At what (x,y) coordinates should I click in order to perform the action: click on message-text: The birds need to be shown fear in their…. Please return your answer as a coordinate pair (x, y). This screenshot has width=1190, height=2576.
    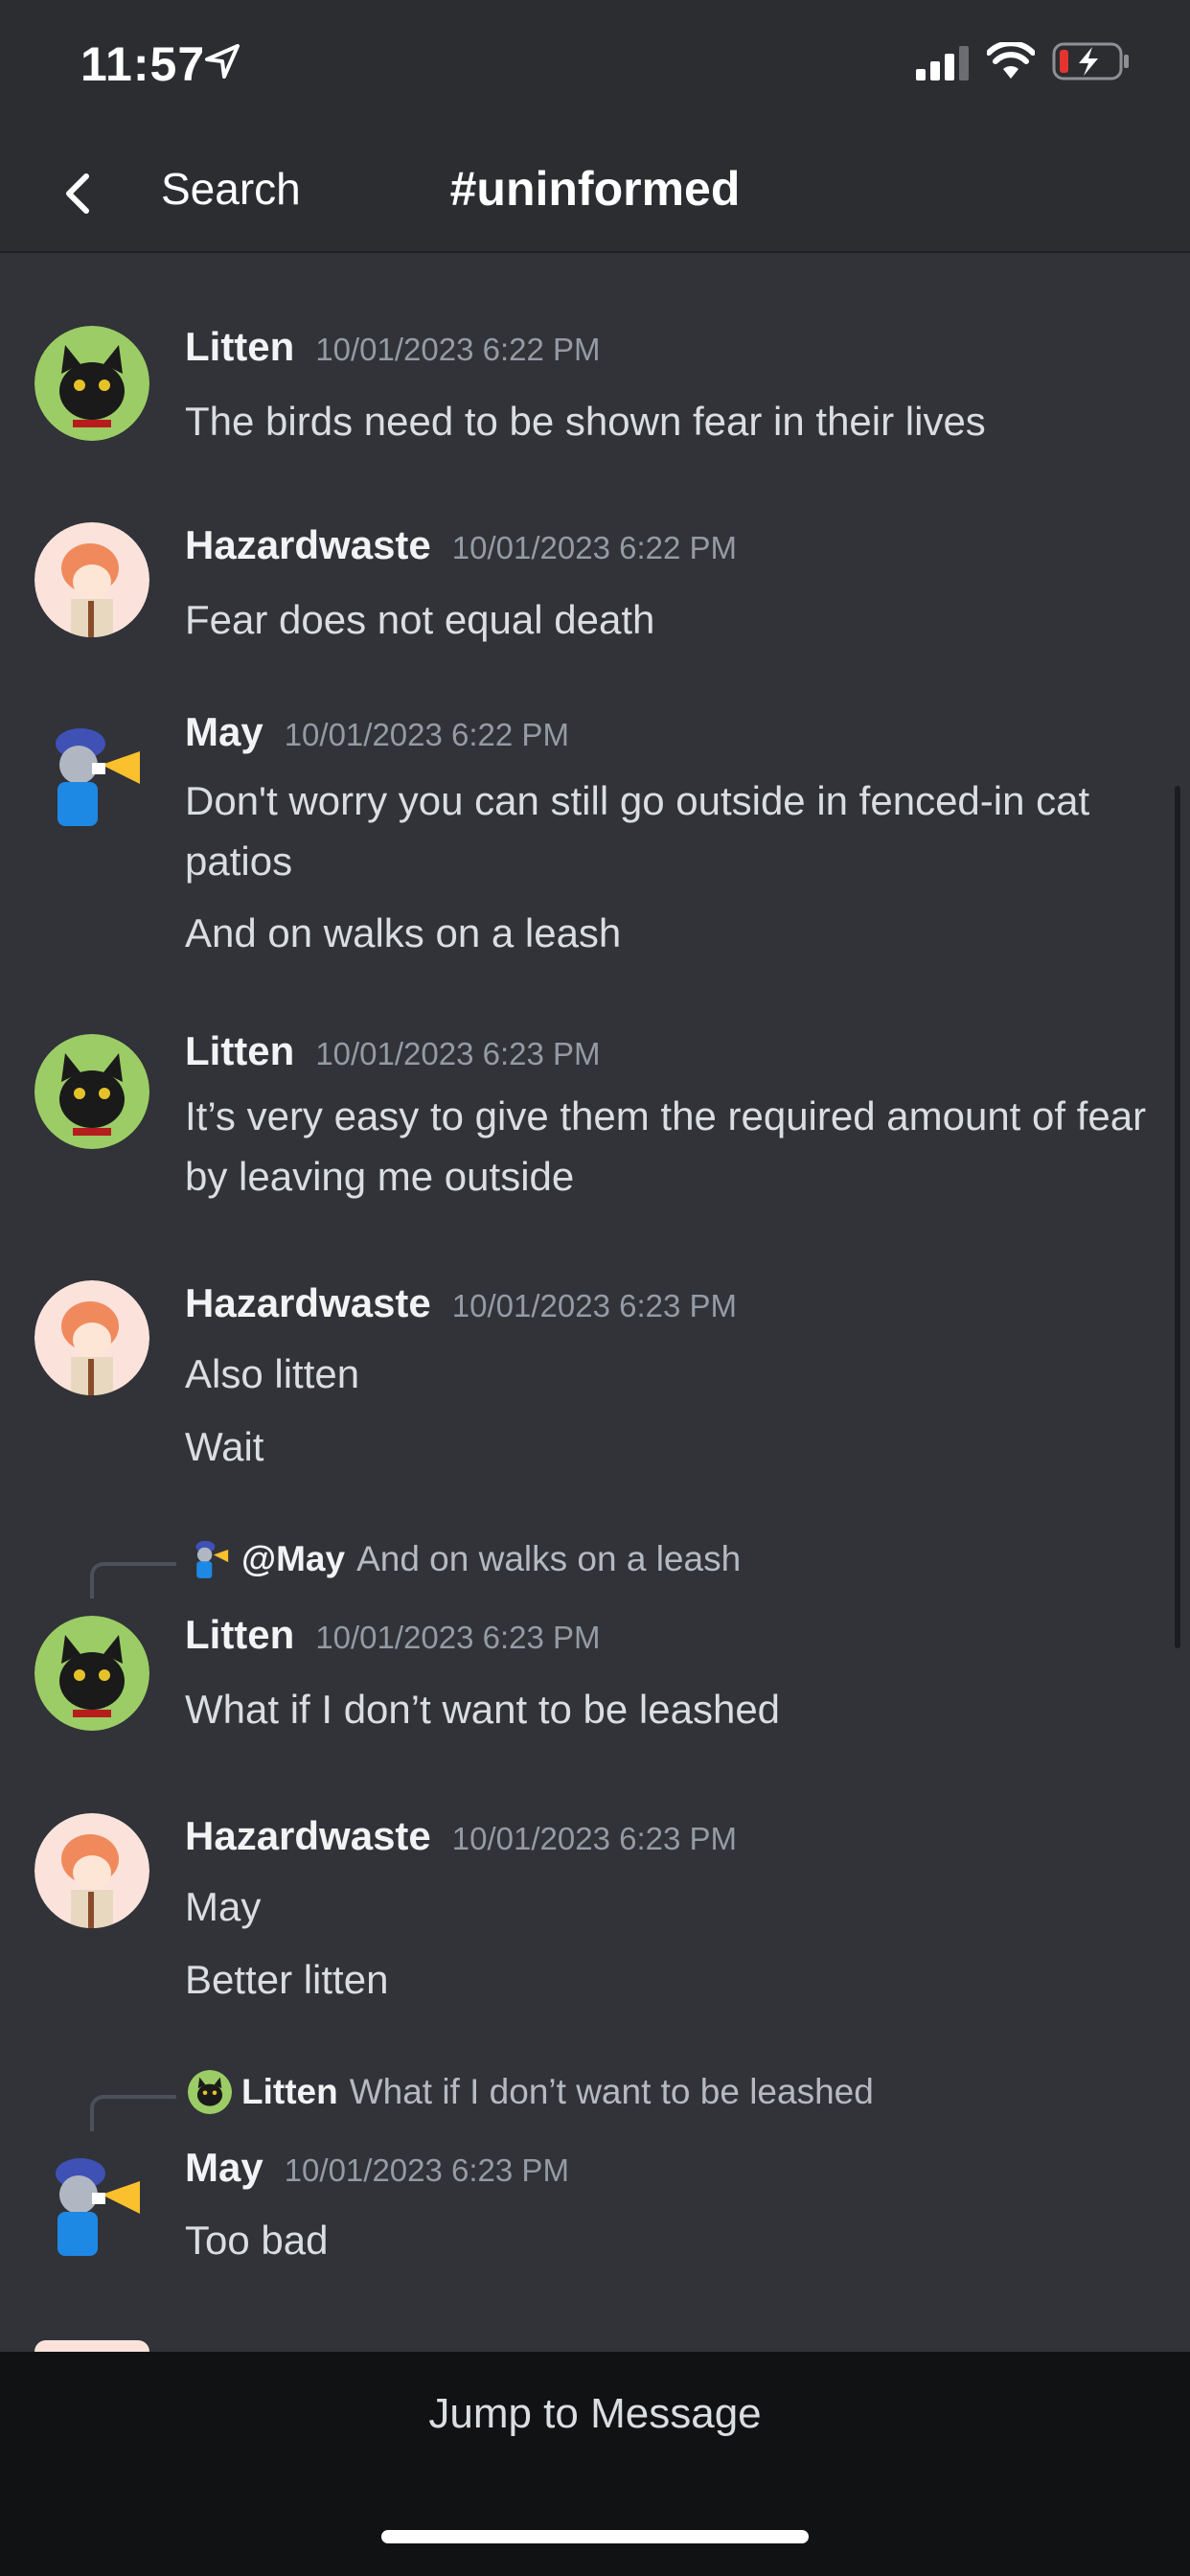
    Looking at the image, I should click on (586, 421).